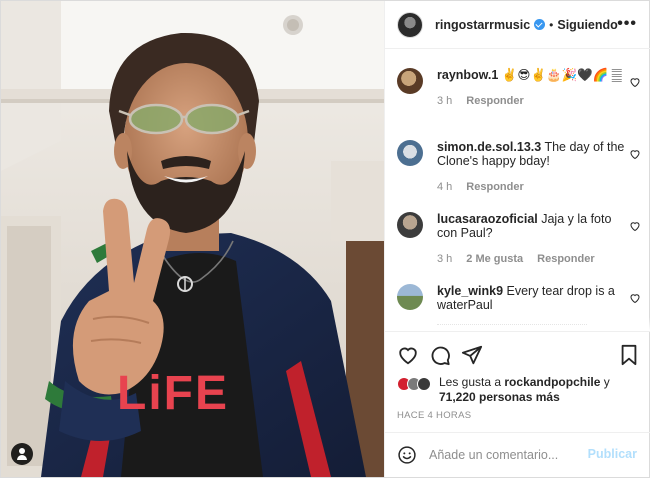 This screenshot has height=478, width=650. What do you see at coordinates (472, 355) in the screenshot?
I see `share-send-icon` at bounding box center [472, 355].